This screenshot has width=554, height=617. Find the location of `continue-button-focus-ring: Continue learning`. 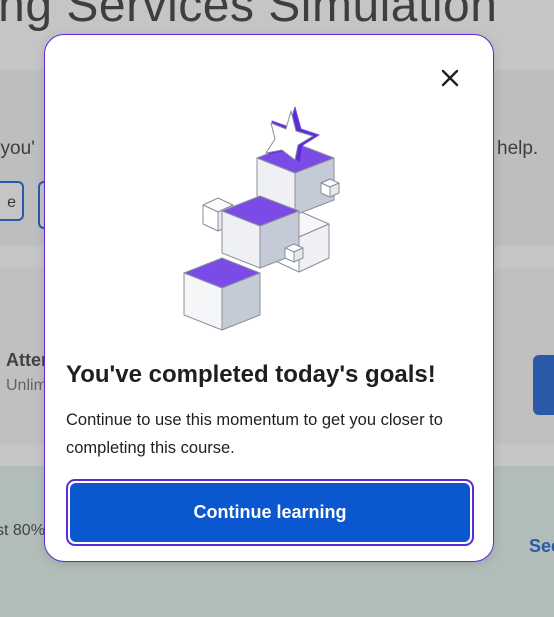

continue-button-focus-ring: Continue learning is located at coordinates (270, 512).